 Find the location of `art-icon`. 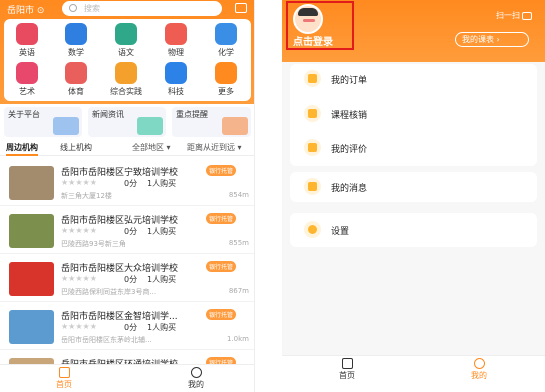

art-icon is located at coordinates (27, 73).